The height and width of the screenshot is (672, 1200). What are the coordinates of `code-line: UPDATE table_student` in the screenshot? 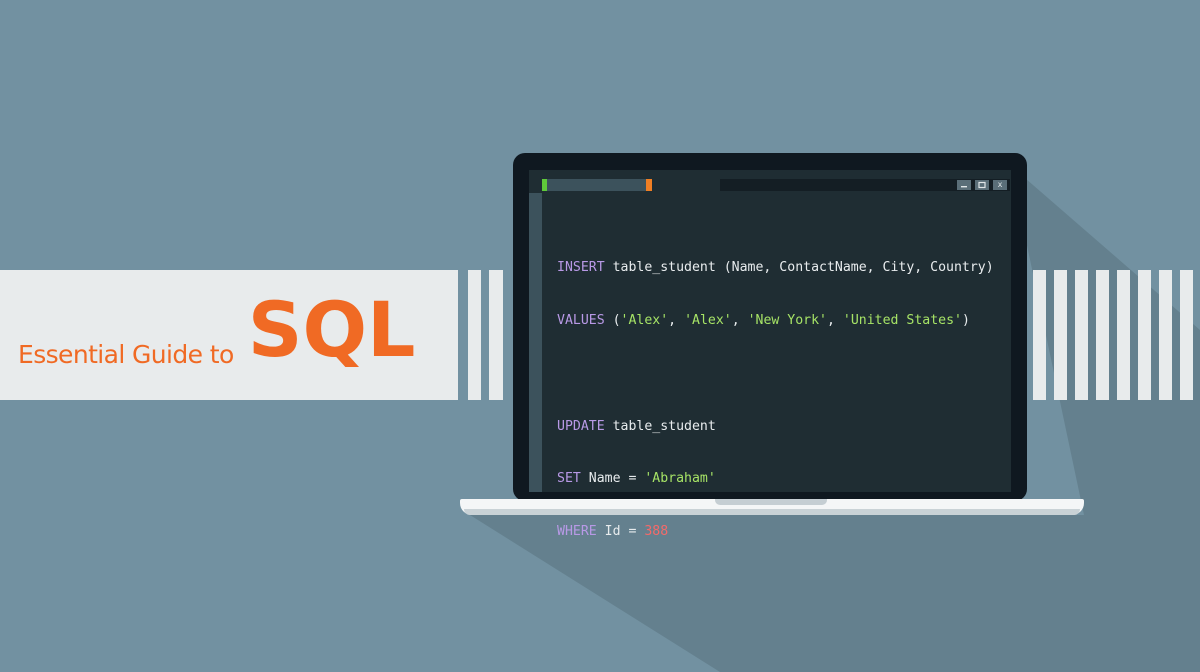 It's located at (775, 427).